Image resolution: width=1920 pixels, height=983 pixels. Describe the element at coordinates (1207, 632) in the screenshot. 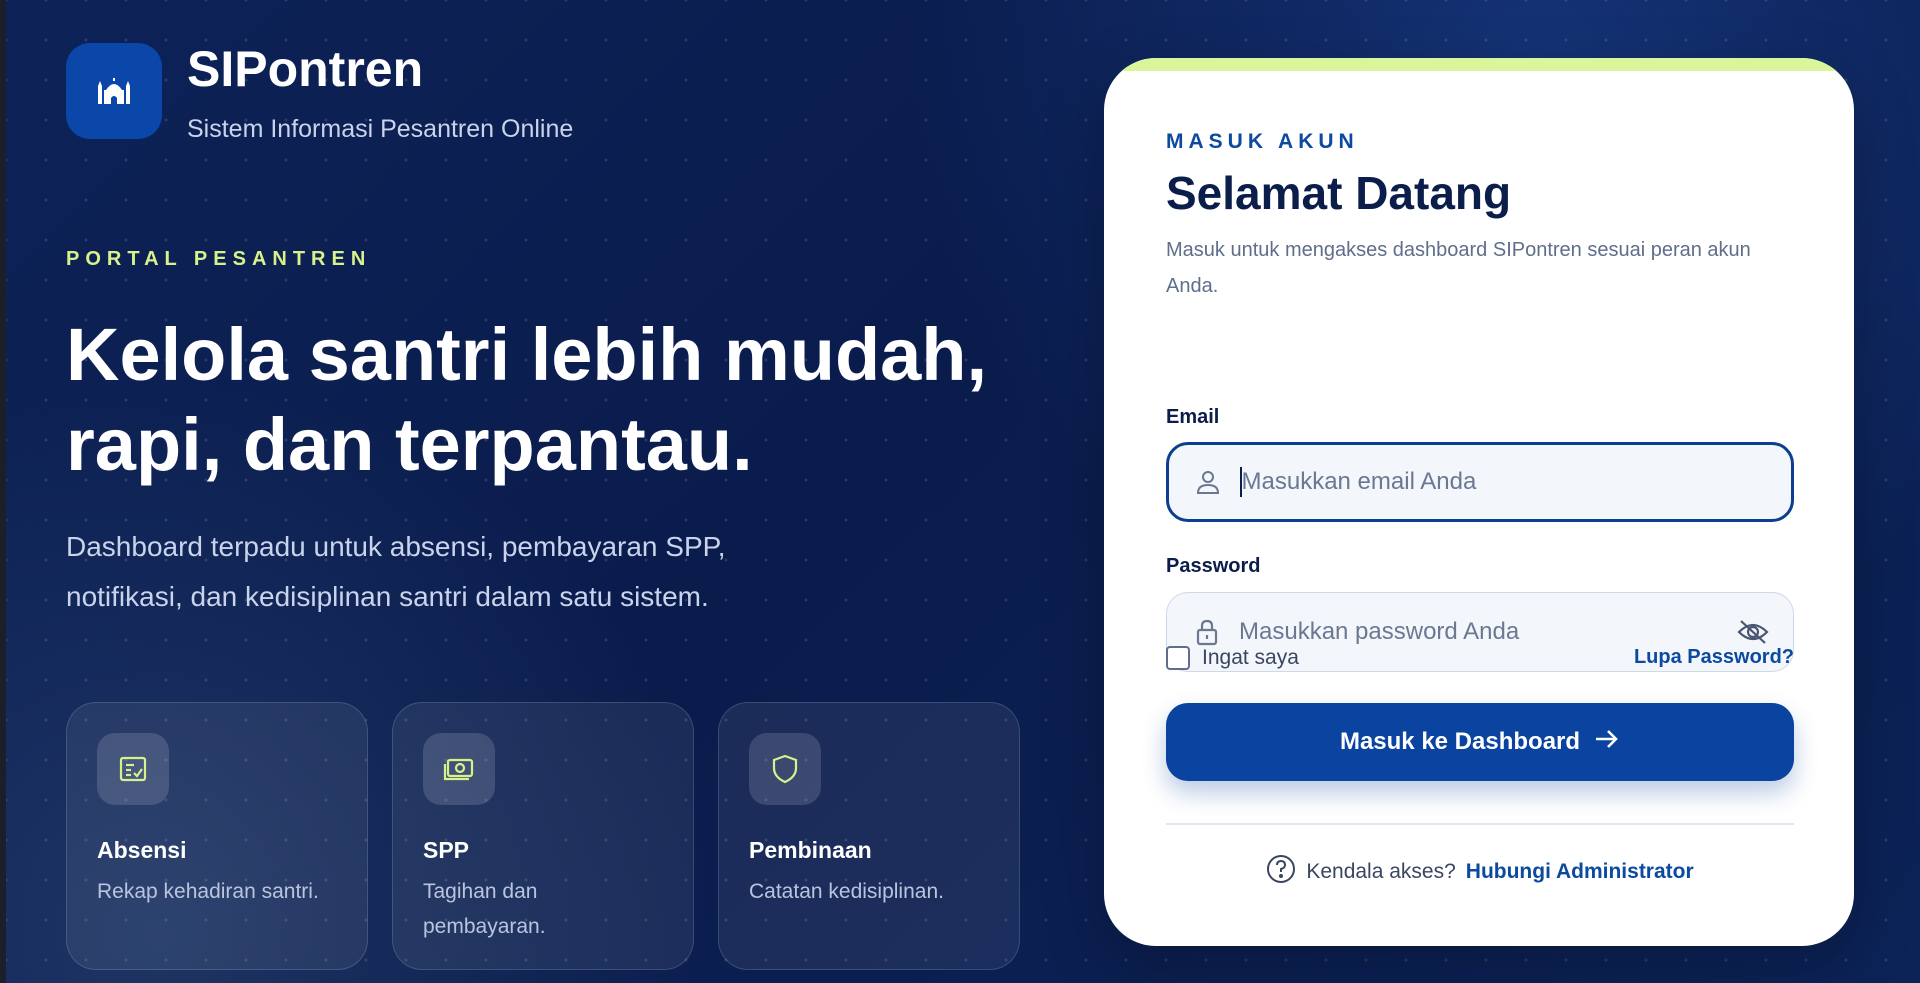

I see `lock-icon` at that location.